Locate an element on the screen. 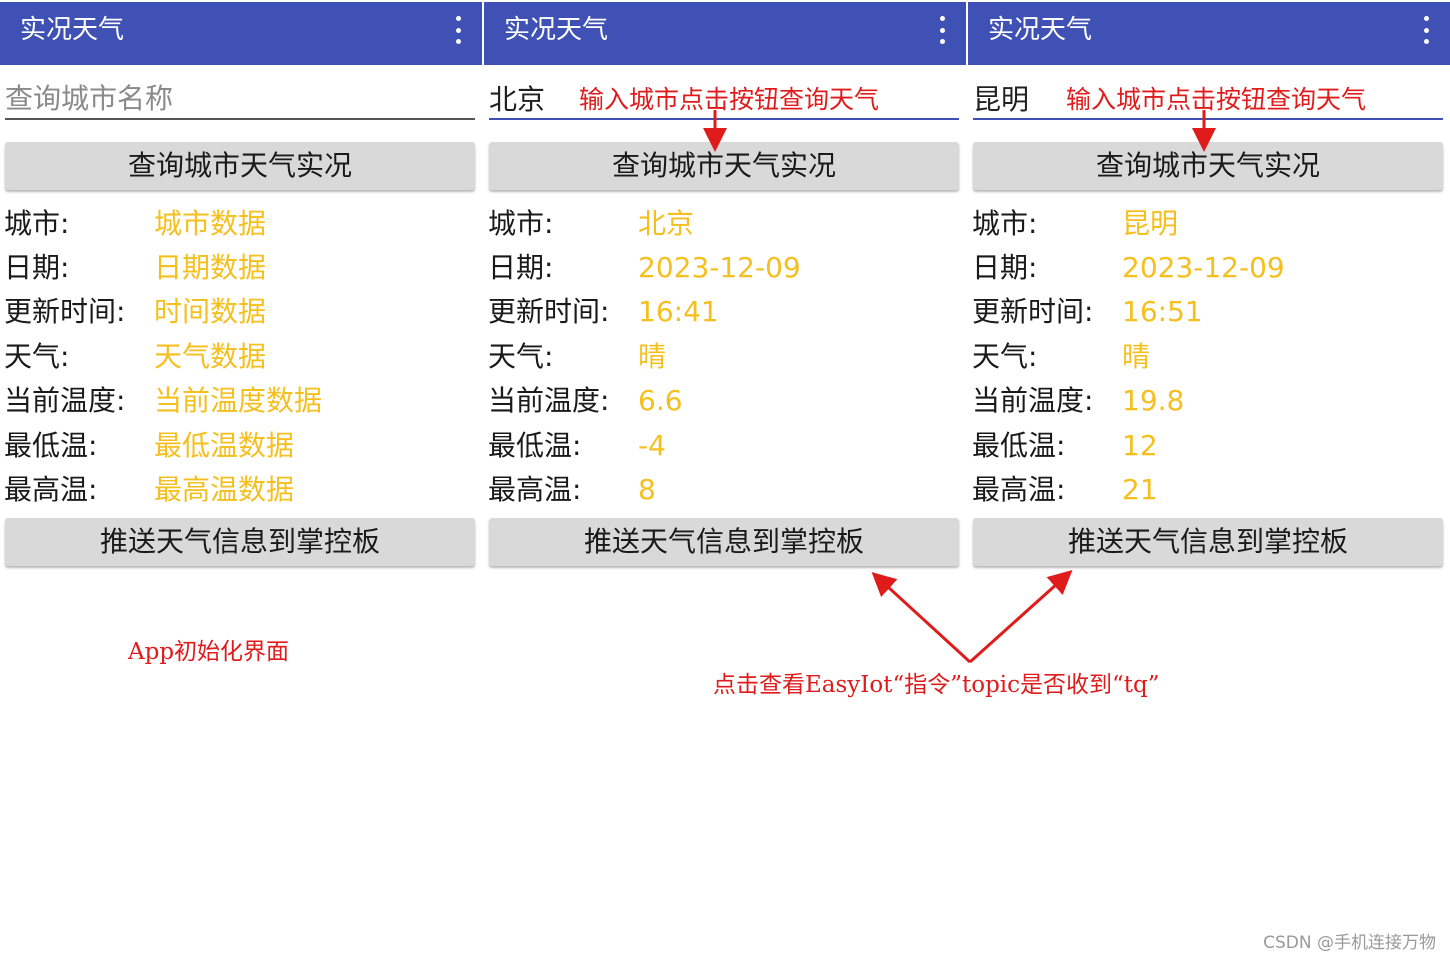 Image resolution: width=1450 pixels, height=960 pixels. watermark: CSDN @手机连接万物 is located at coordinates (1349, 943).